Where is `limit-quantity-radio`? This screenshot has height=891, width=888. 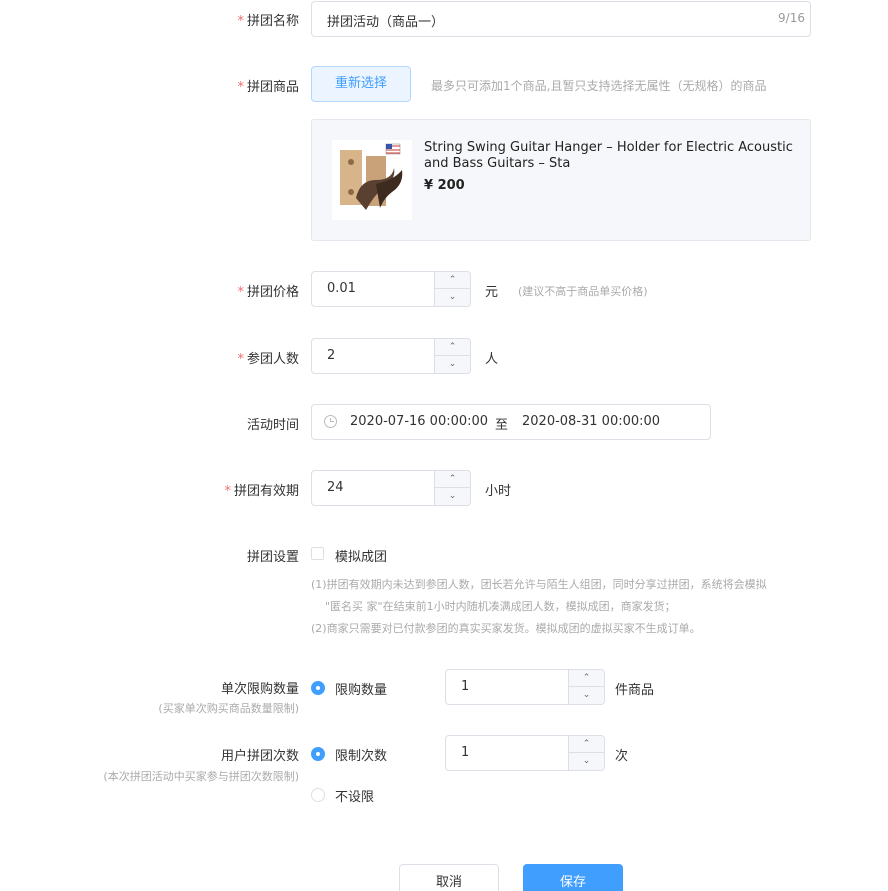 limit-quantity-radio is located at coordinates (318, 688).